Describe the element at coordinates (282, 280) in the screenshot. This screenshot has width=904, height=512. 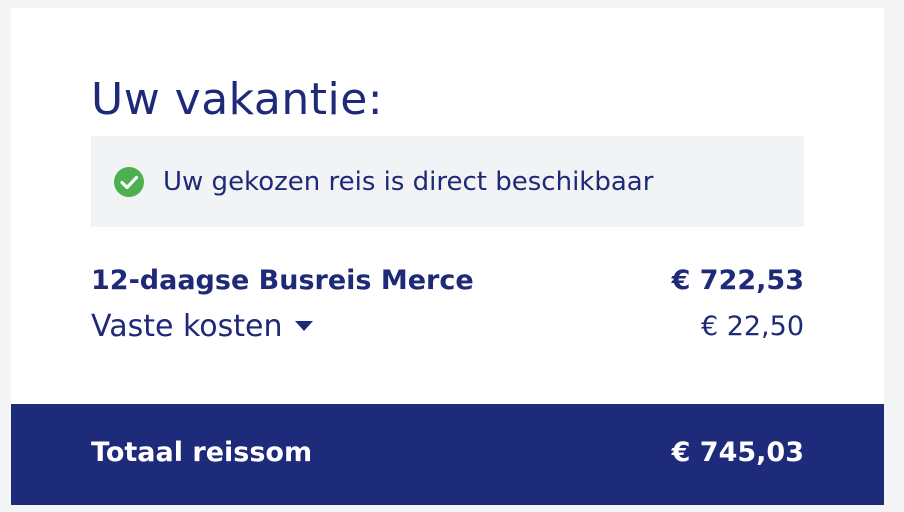
I see `trip-name: 12-daagse Busreis Merce` at that location.